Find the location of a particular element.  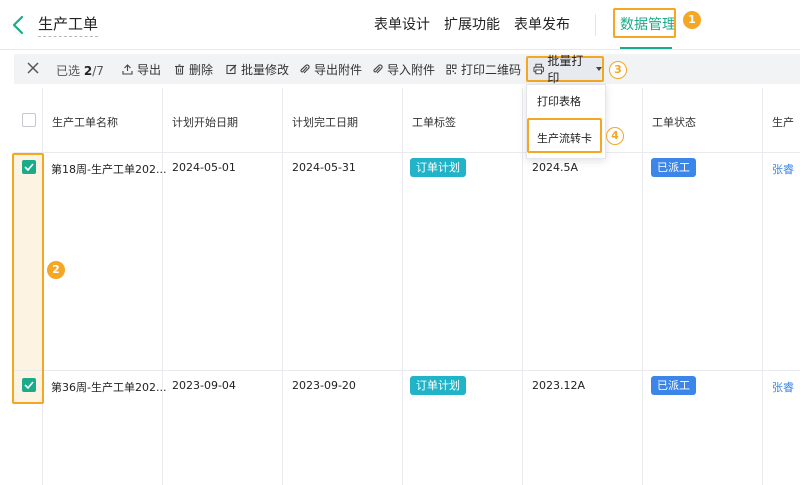

annotation-marker-4: 4 is located at coordinates (615, 136).